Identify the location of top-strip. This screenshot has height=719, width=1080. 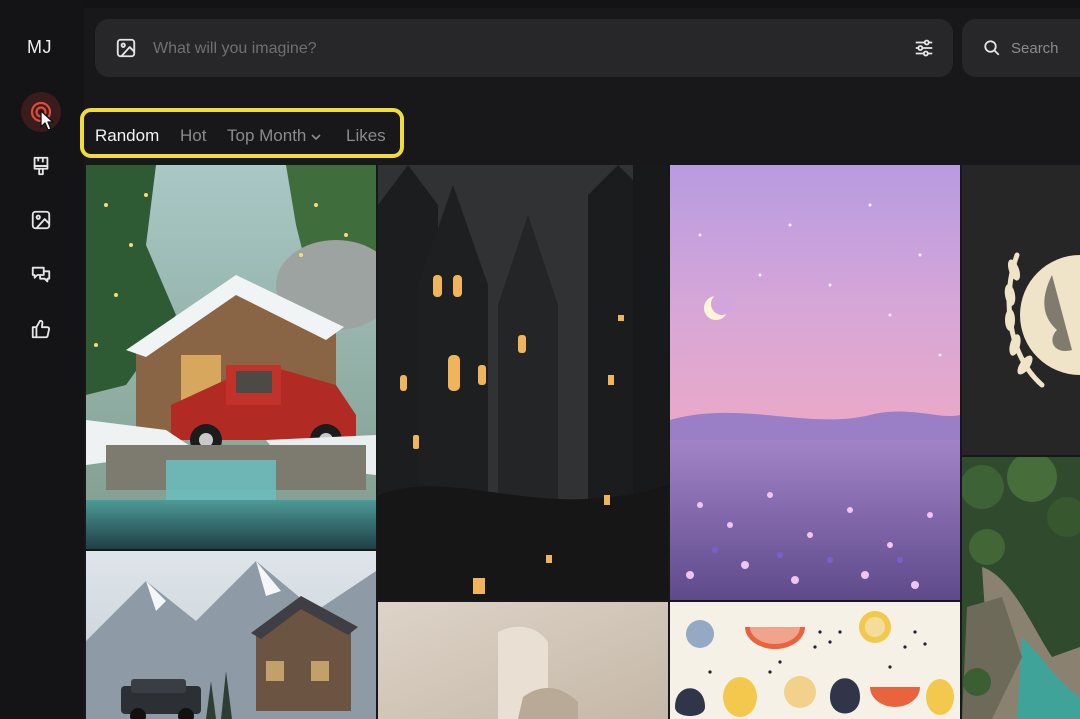
(582, 4).